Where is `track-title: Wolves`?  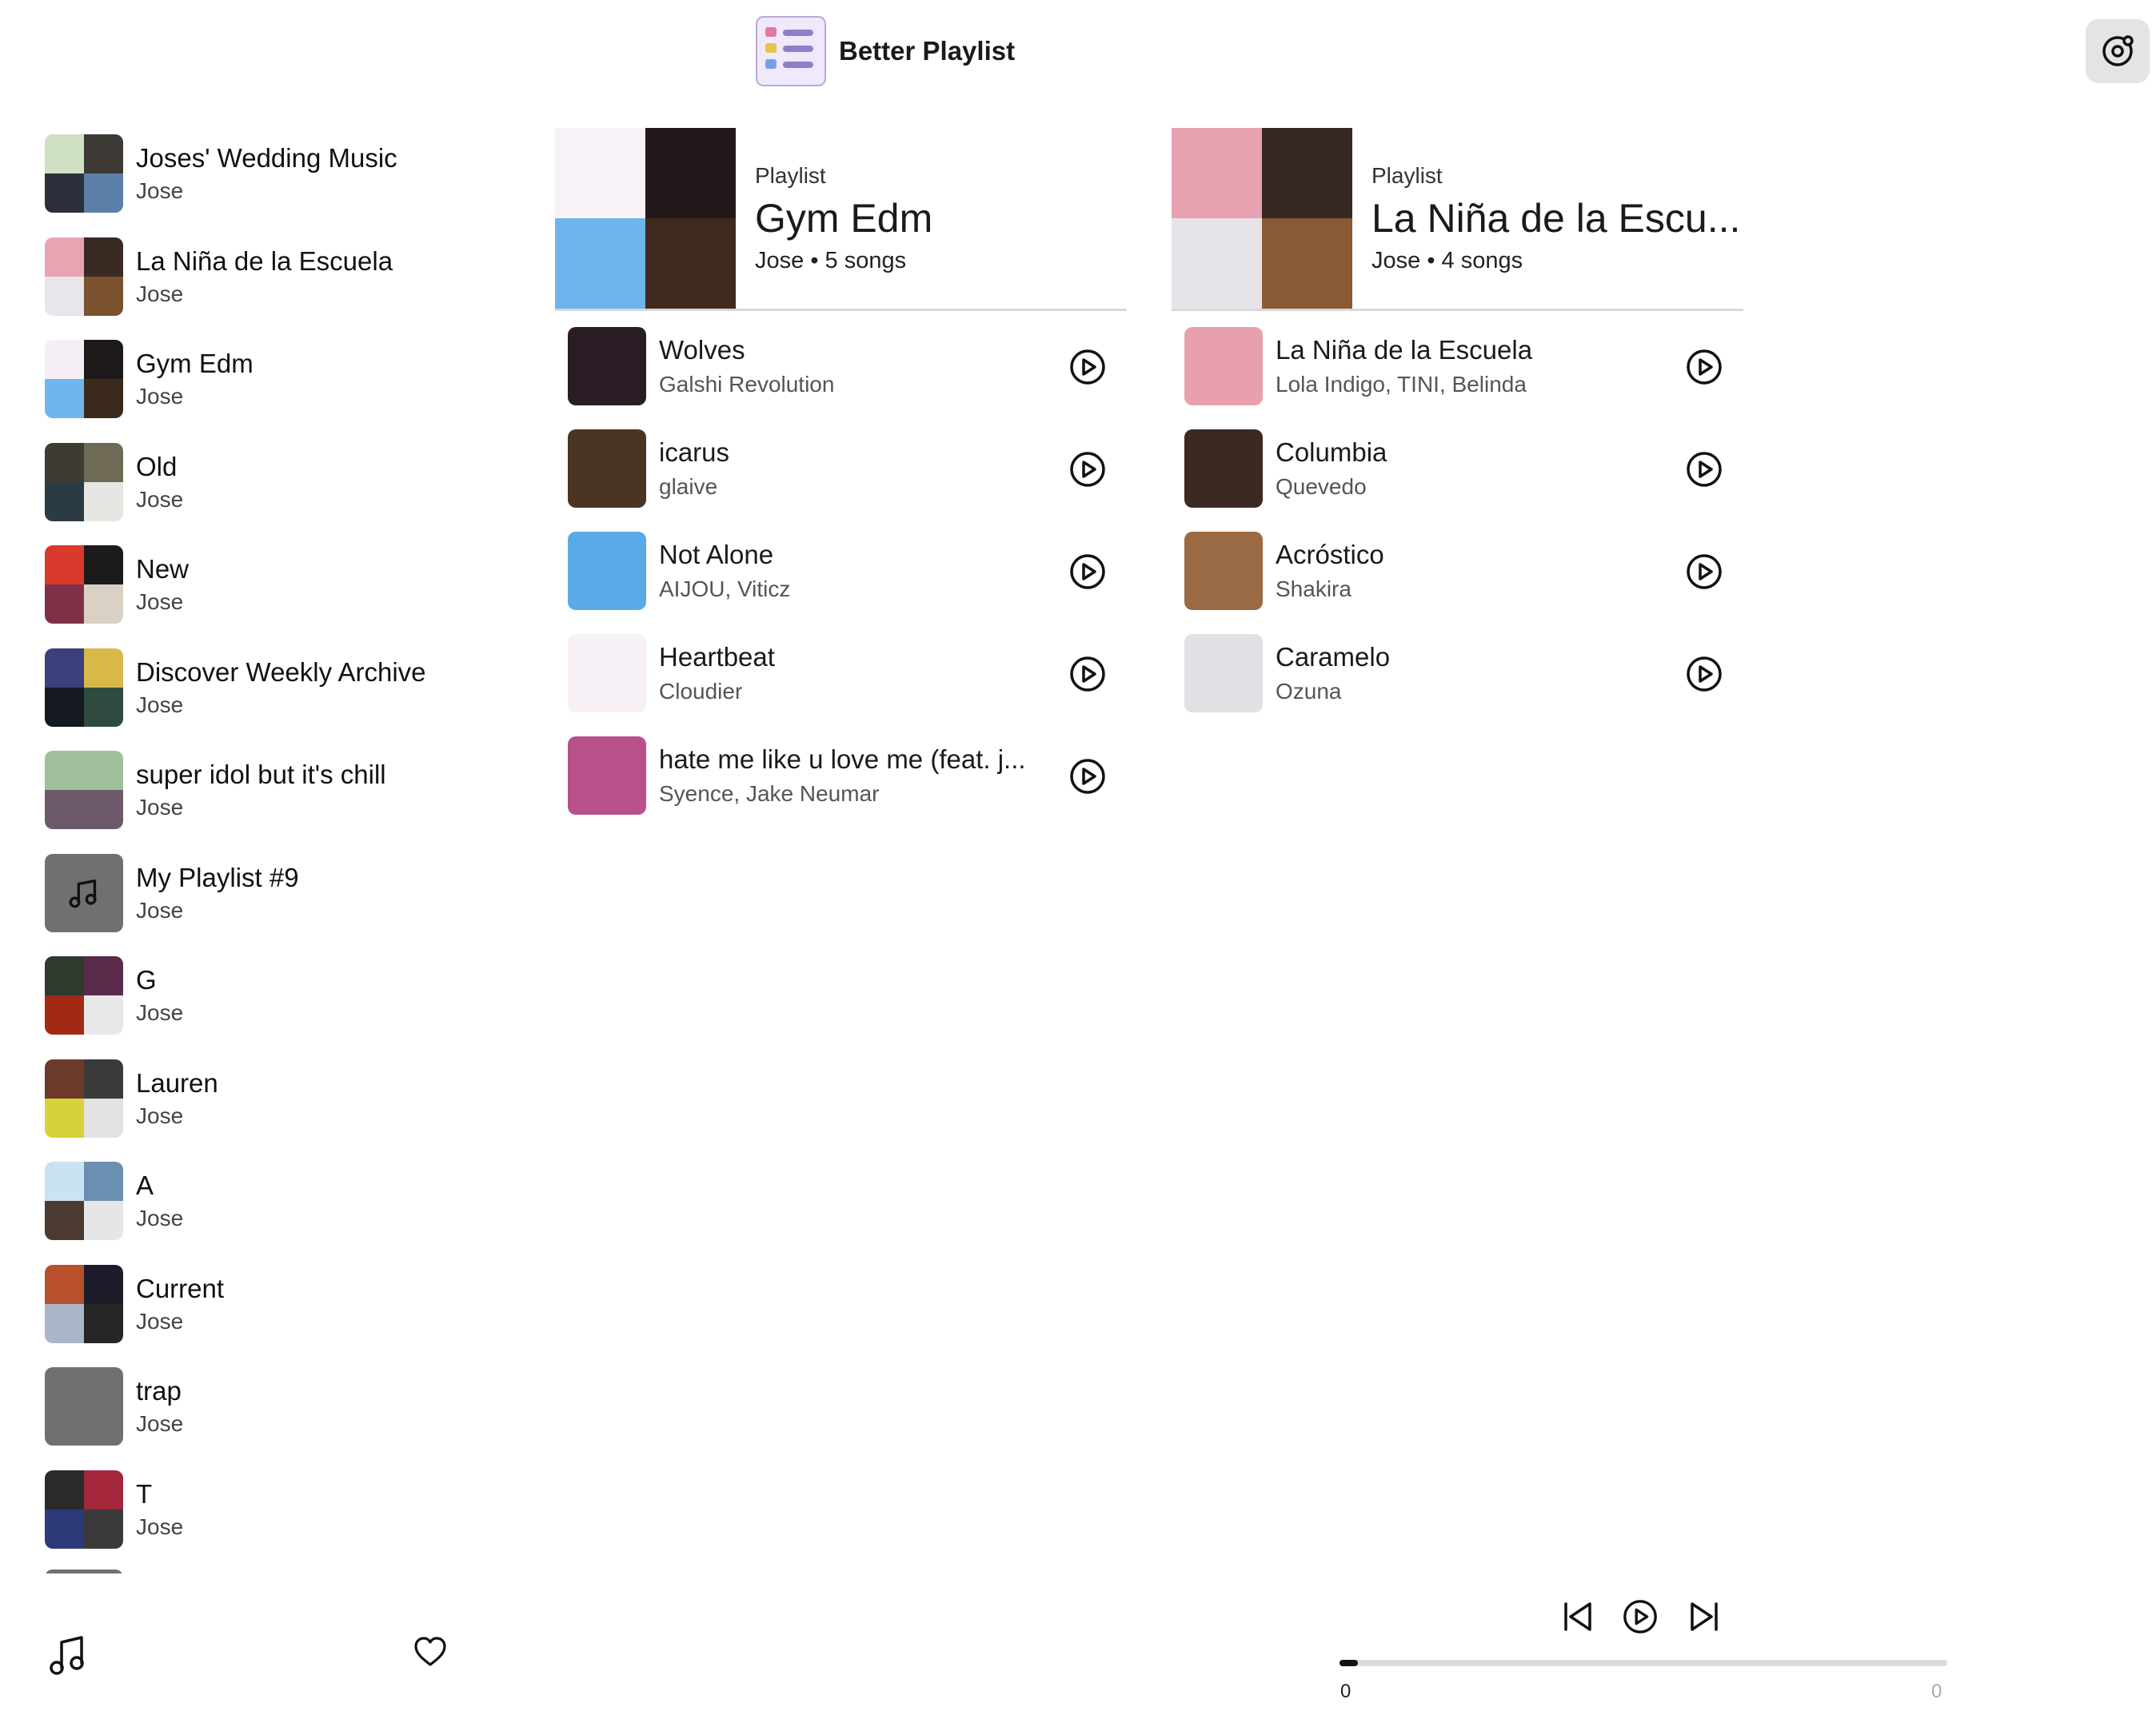 track-title: Wolves is located at coordinates (702, 350).